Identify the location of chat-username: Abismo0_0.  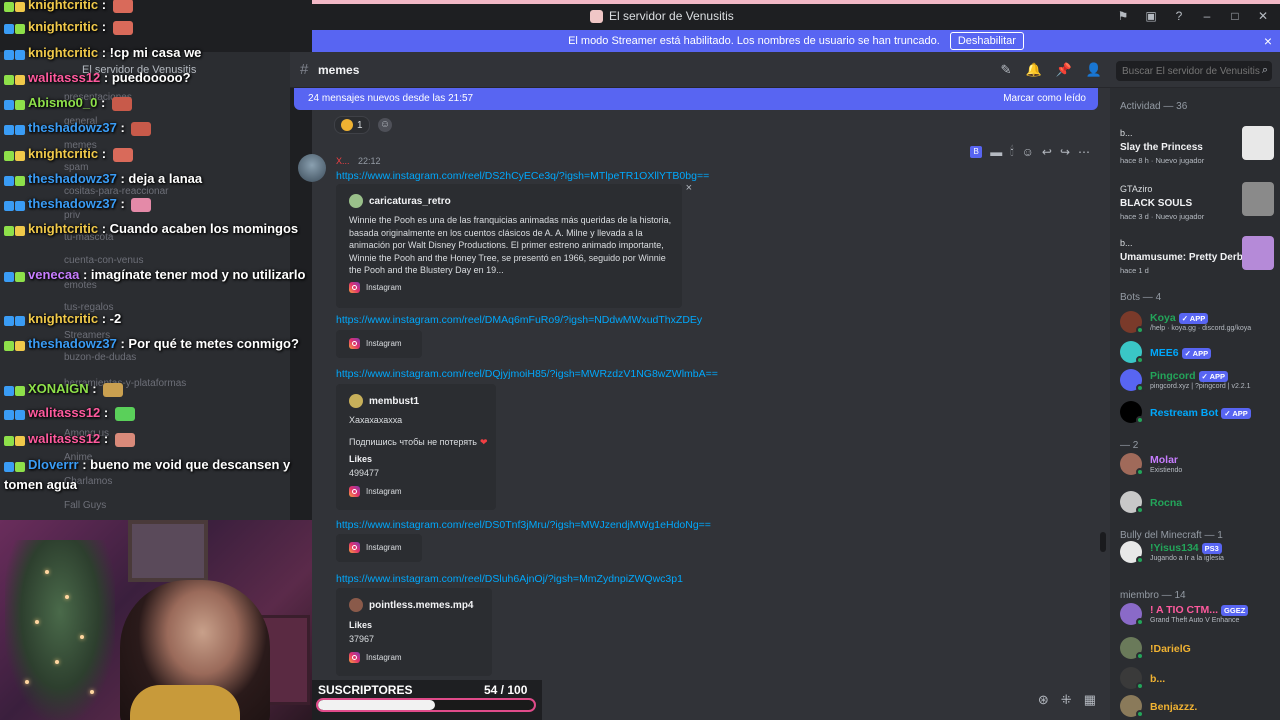
(62, 102).